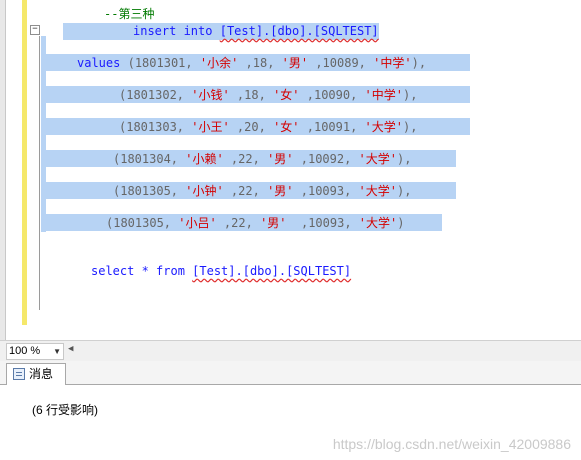 The image size is (581, 460). I want to click on insert-keyword: insert into, so click(173, 31).